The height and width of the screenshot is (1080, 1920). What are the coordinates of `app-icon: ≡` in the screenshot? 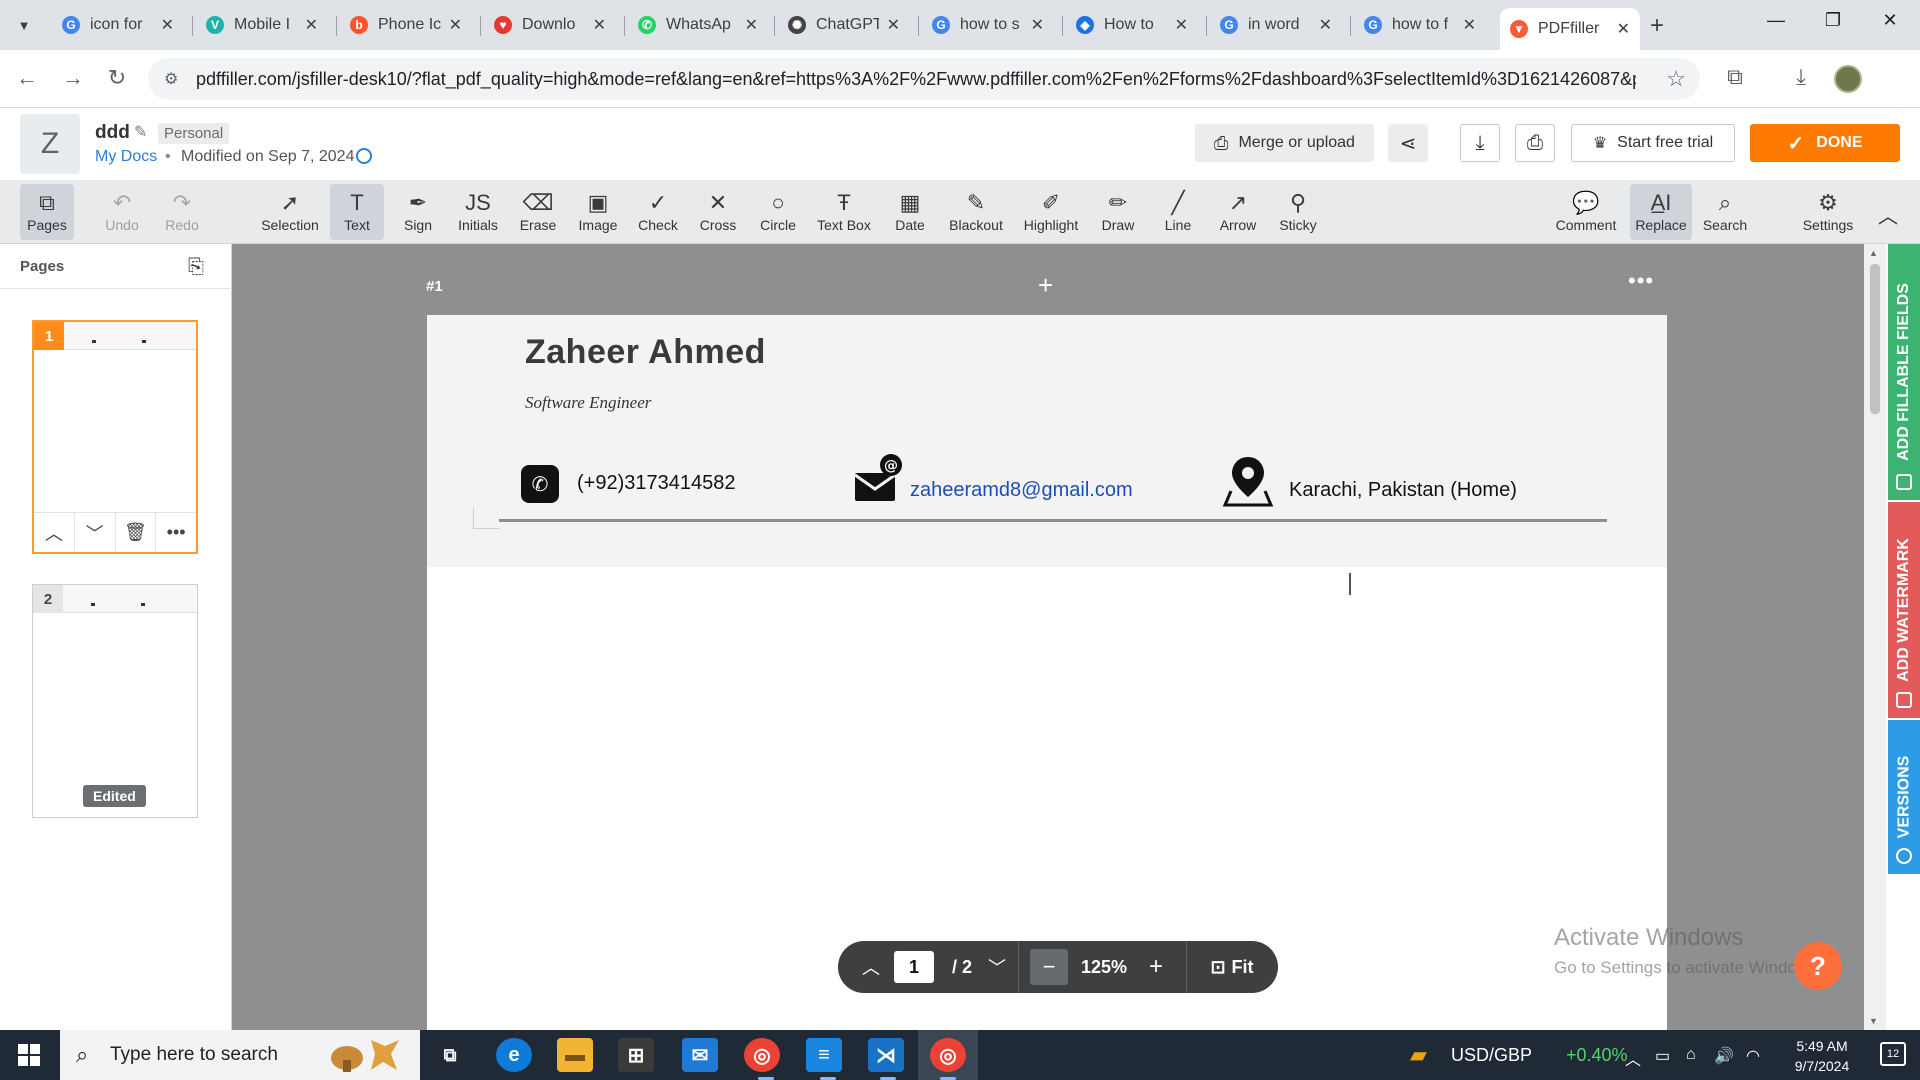 It's located at (824, 1055).